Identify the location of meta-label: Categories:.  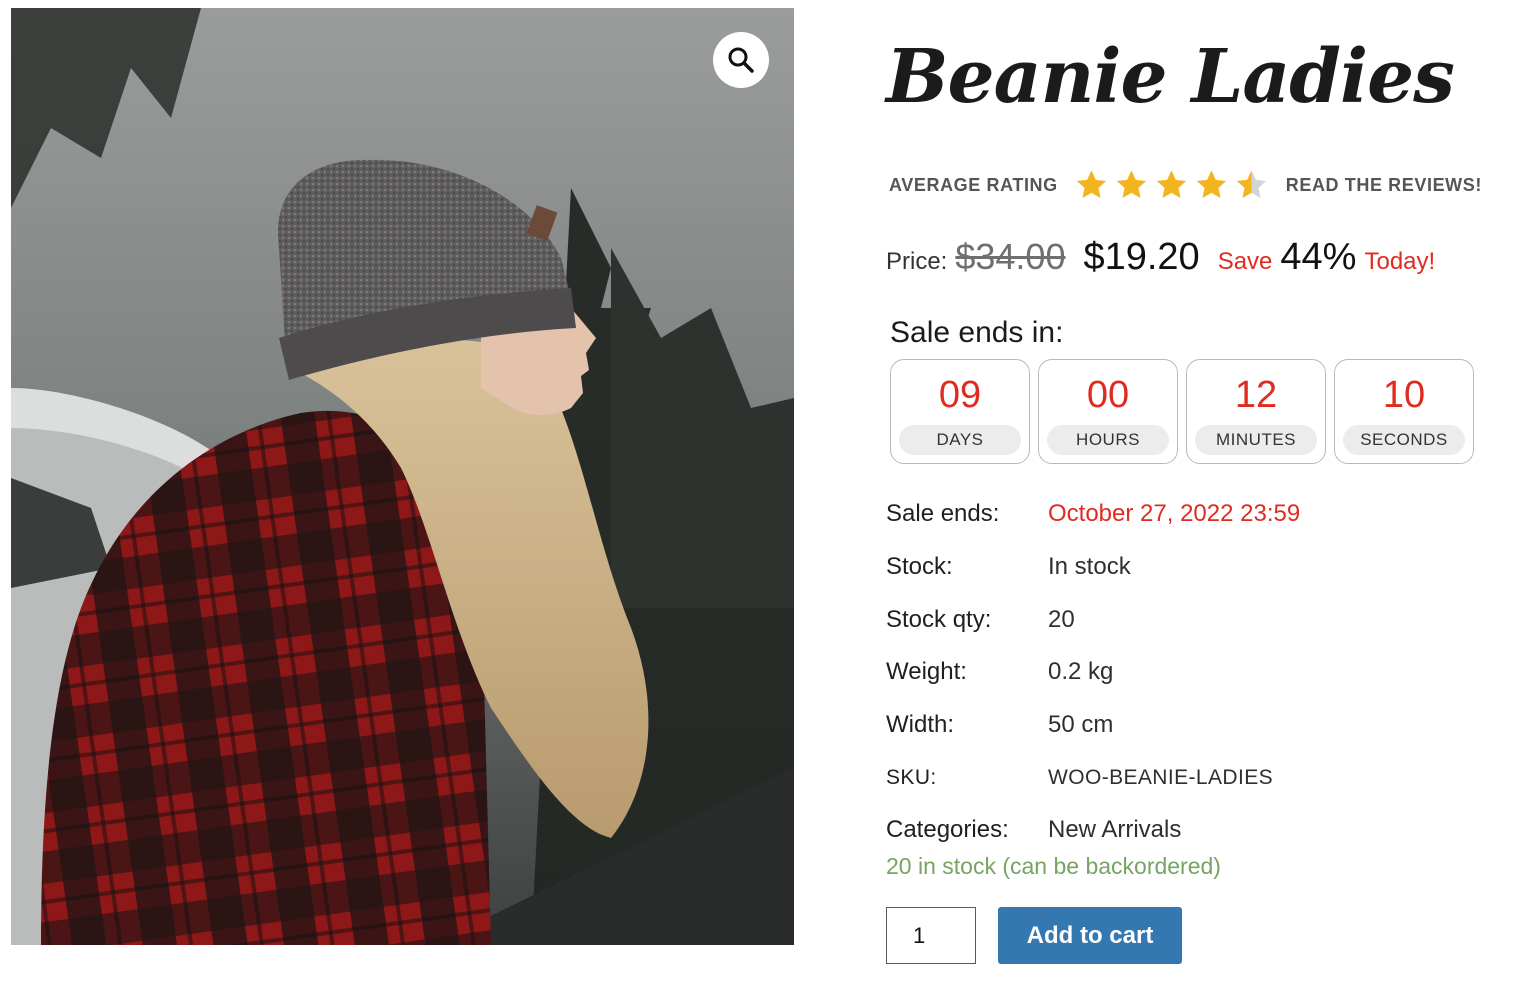
(947, 830).